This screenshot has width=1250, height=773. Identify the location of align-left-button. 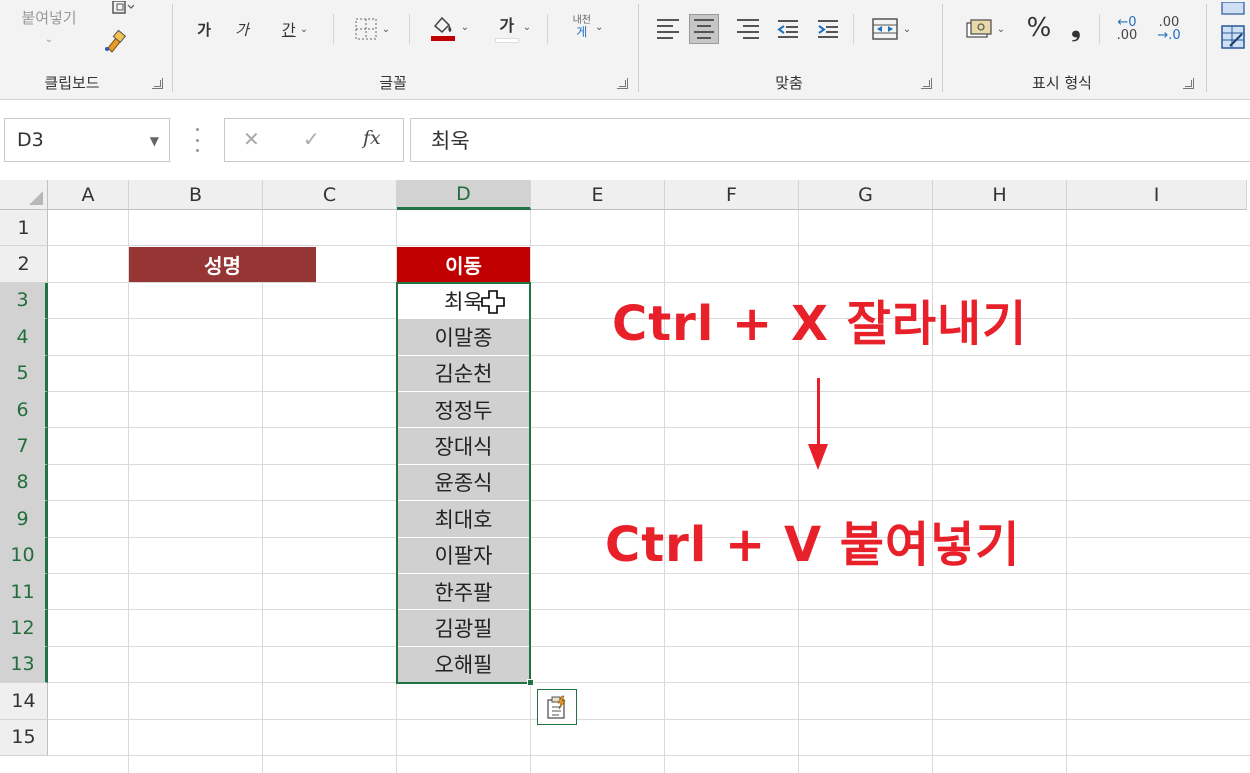
(668, 29).